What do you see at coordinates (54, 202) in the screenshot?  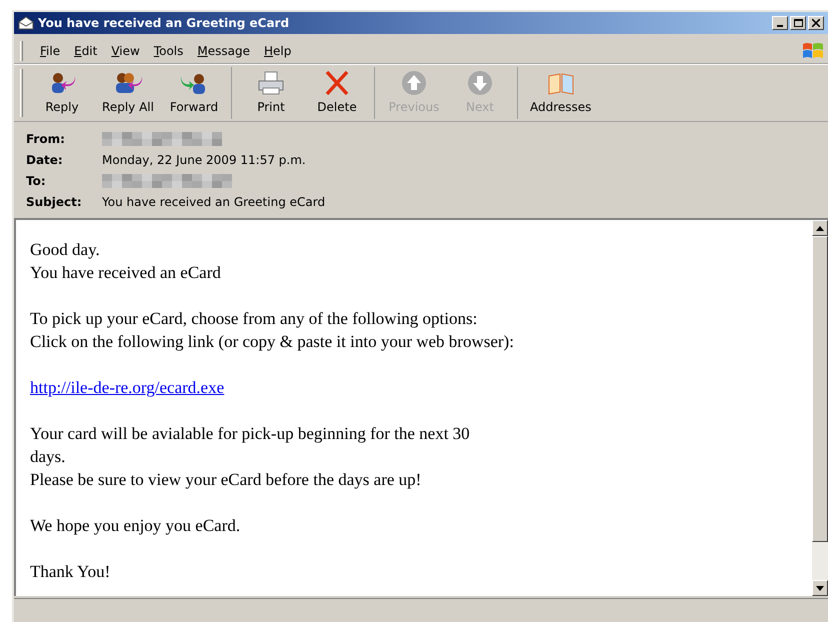 I see `header-label: Subject:` at bounding box center [54, 202].